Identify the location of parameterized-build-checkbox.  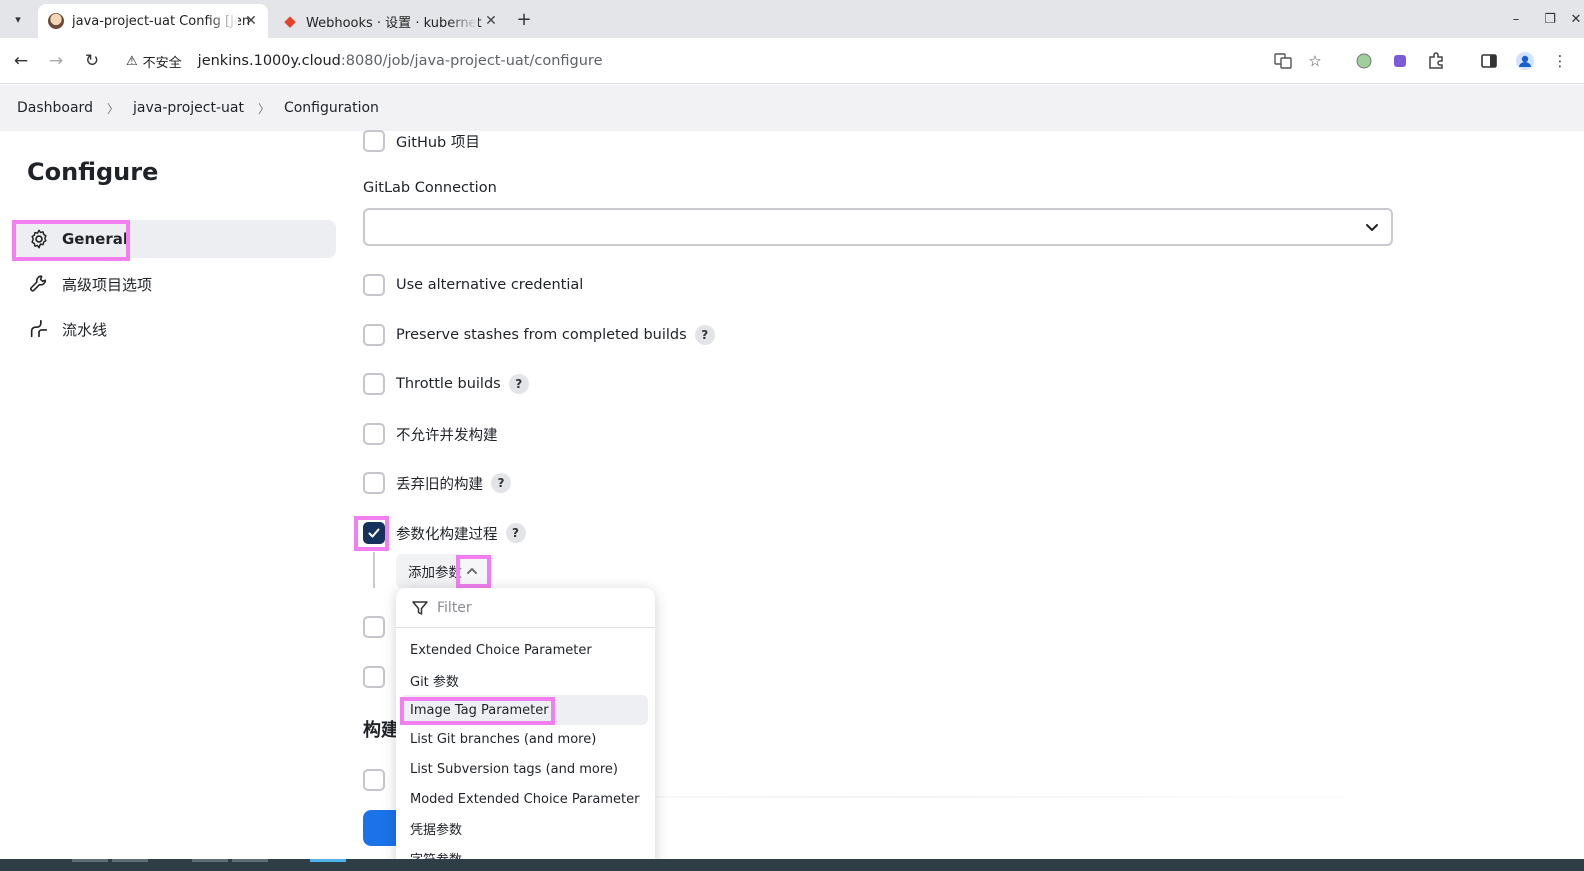
(374, 533).